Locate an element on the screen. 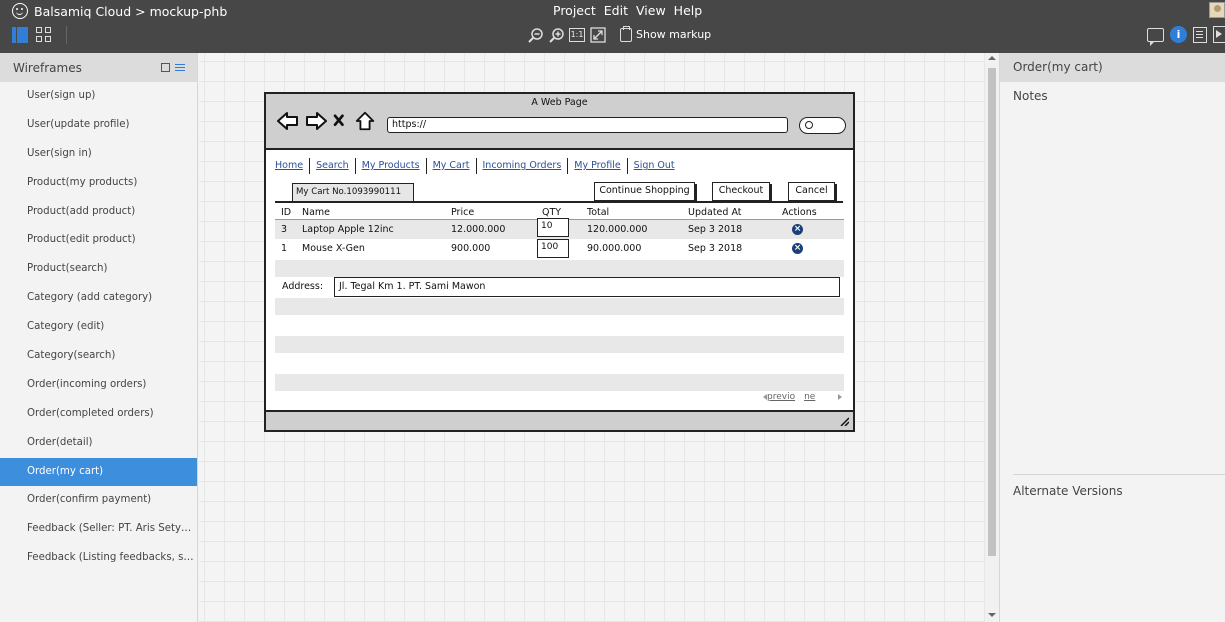  panel-divider is located at coordinates (1119, 474).